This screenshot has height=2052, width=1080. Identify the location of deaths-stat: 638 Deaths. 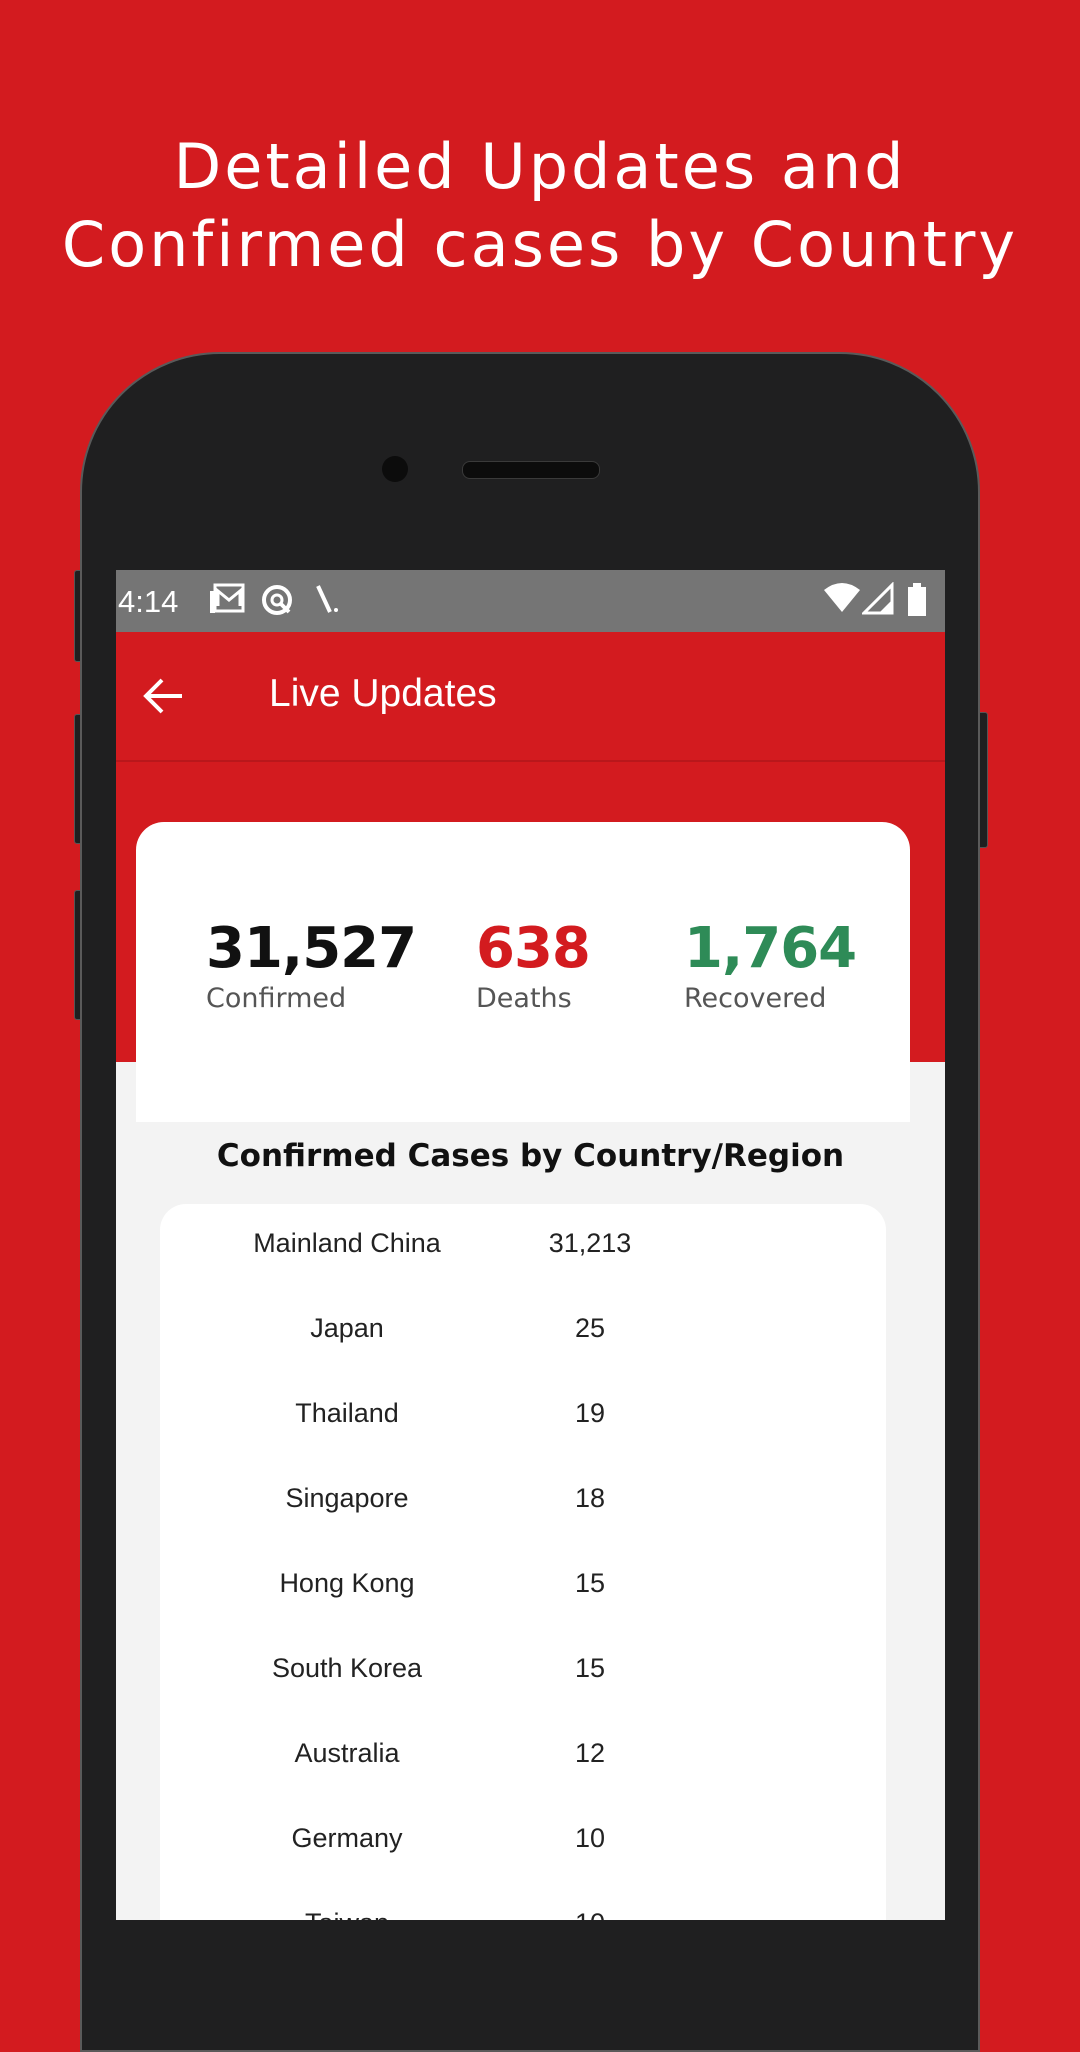
(533, 965).